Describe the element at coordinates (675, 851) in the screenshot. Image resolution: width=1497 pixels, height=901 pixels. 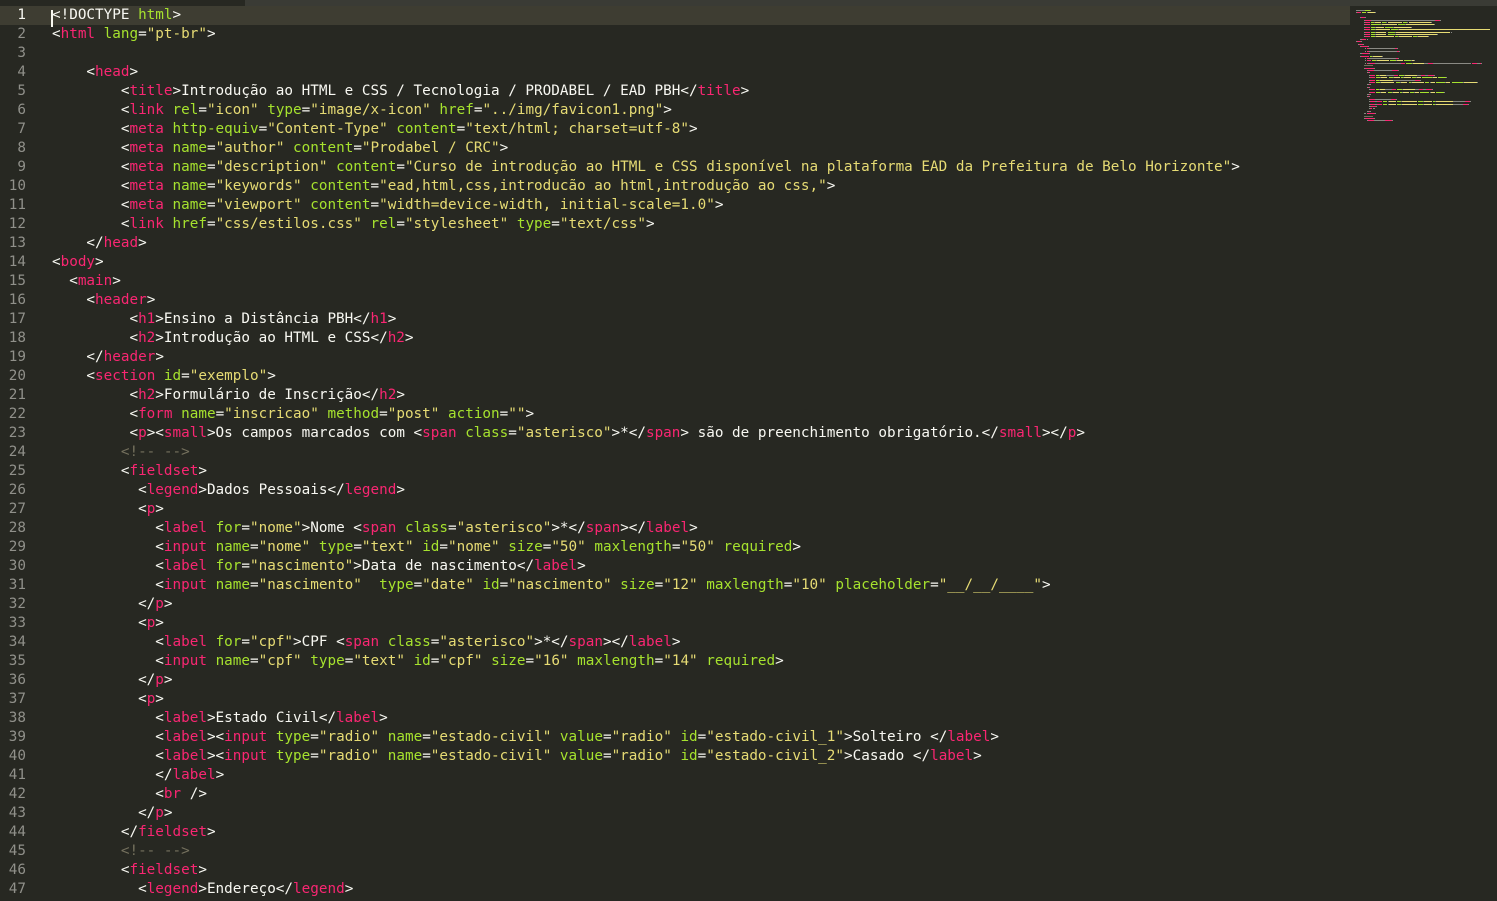
I see `code-line: 45 <!-- -->` at that location.